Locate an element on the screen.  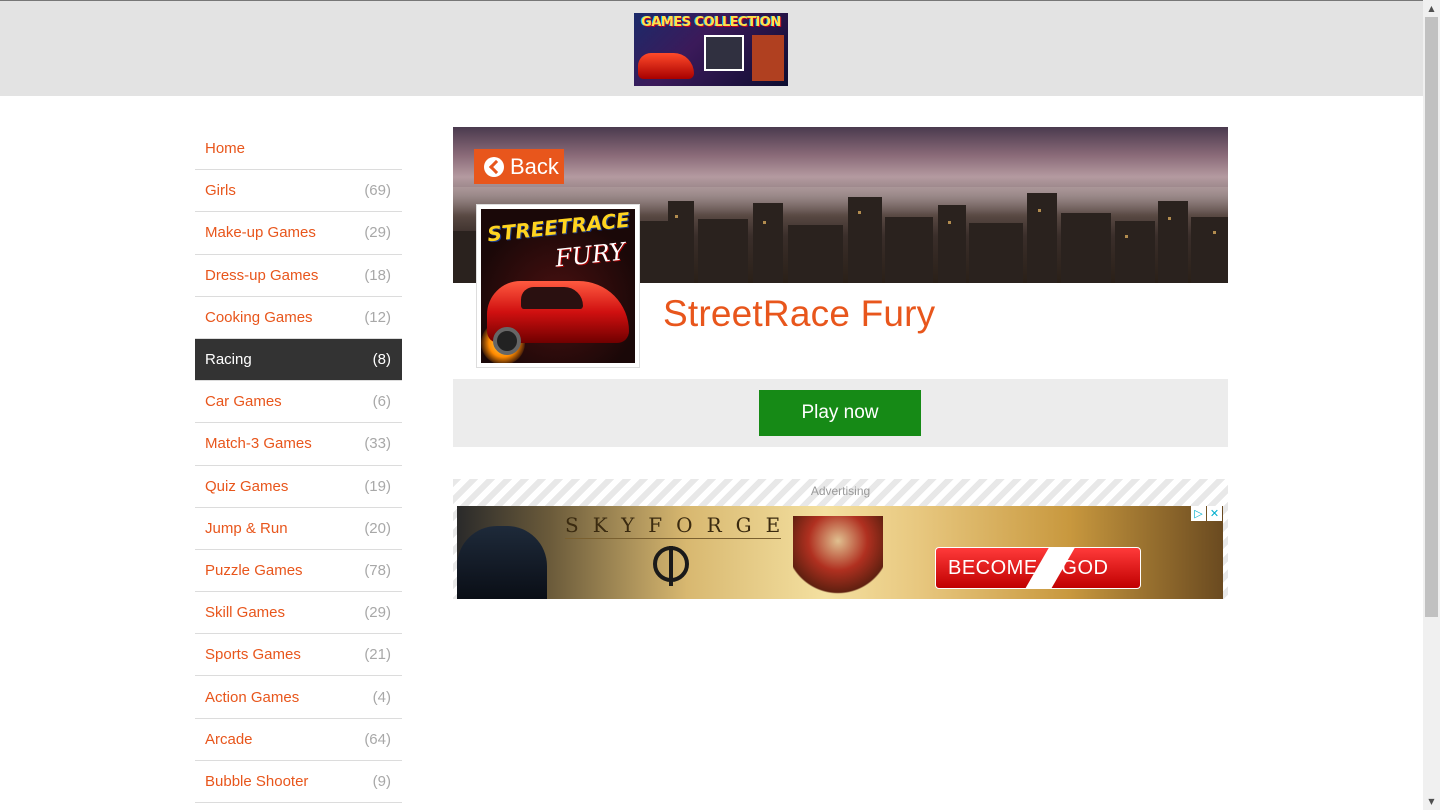
thumbnail-title-line2: FURY is located at coordinates (590, 255).